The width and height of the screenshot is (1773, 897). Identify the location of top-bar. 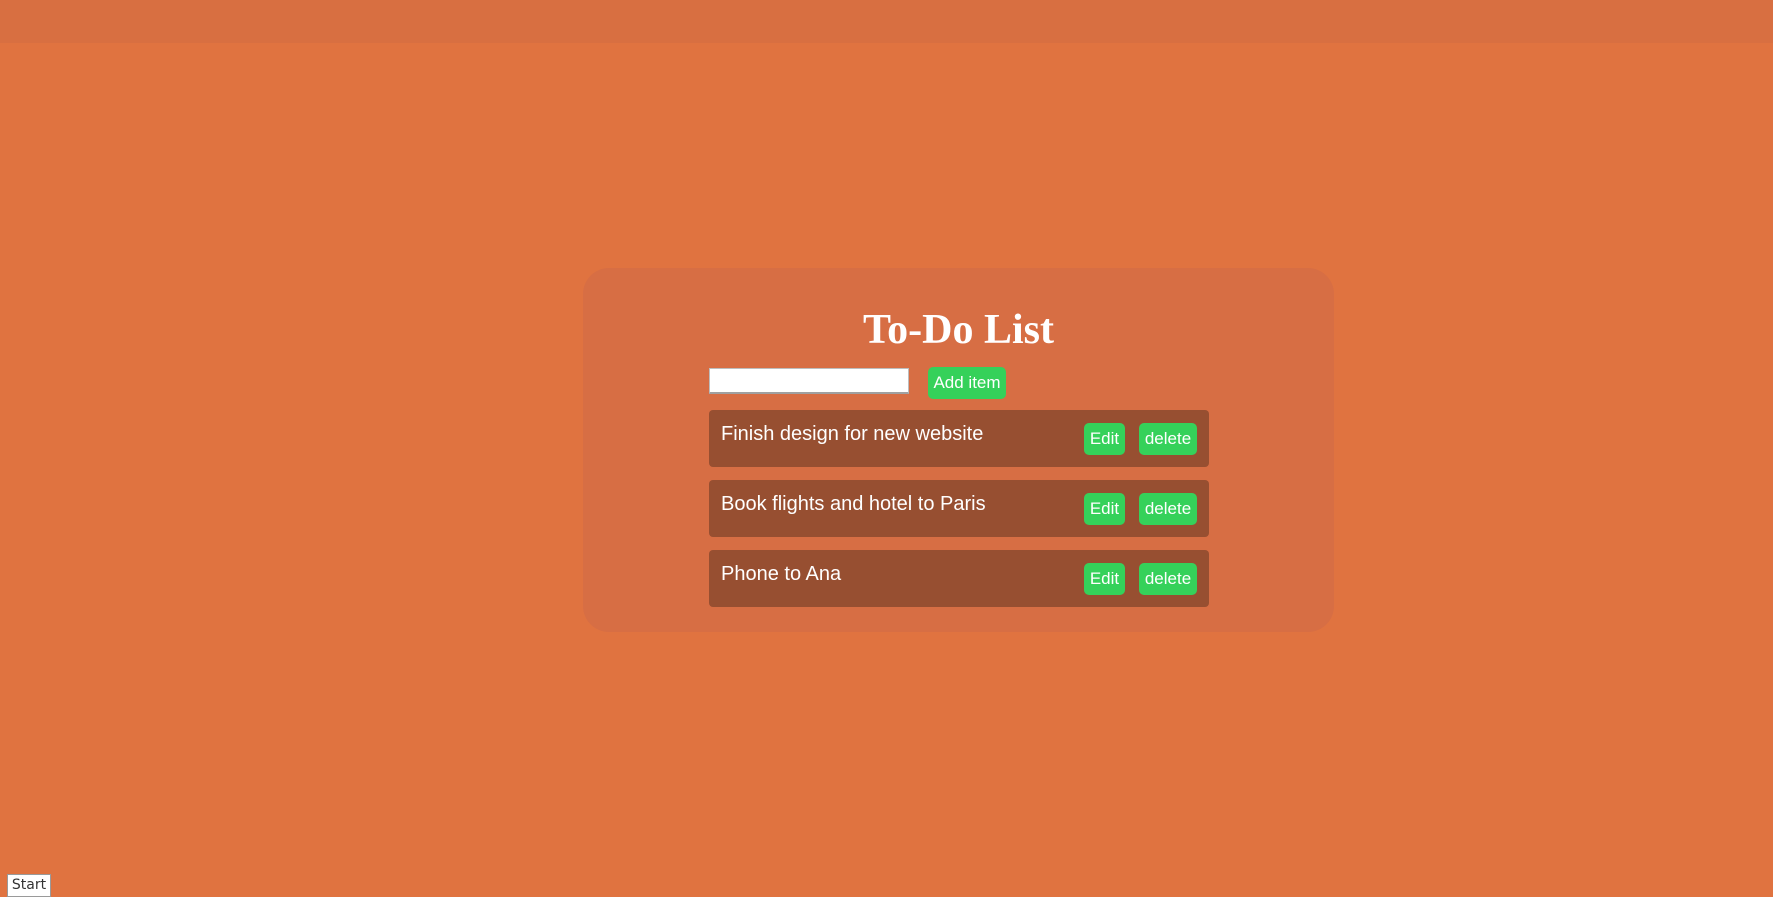
(886, 21).